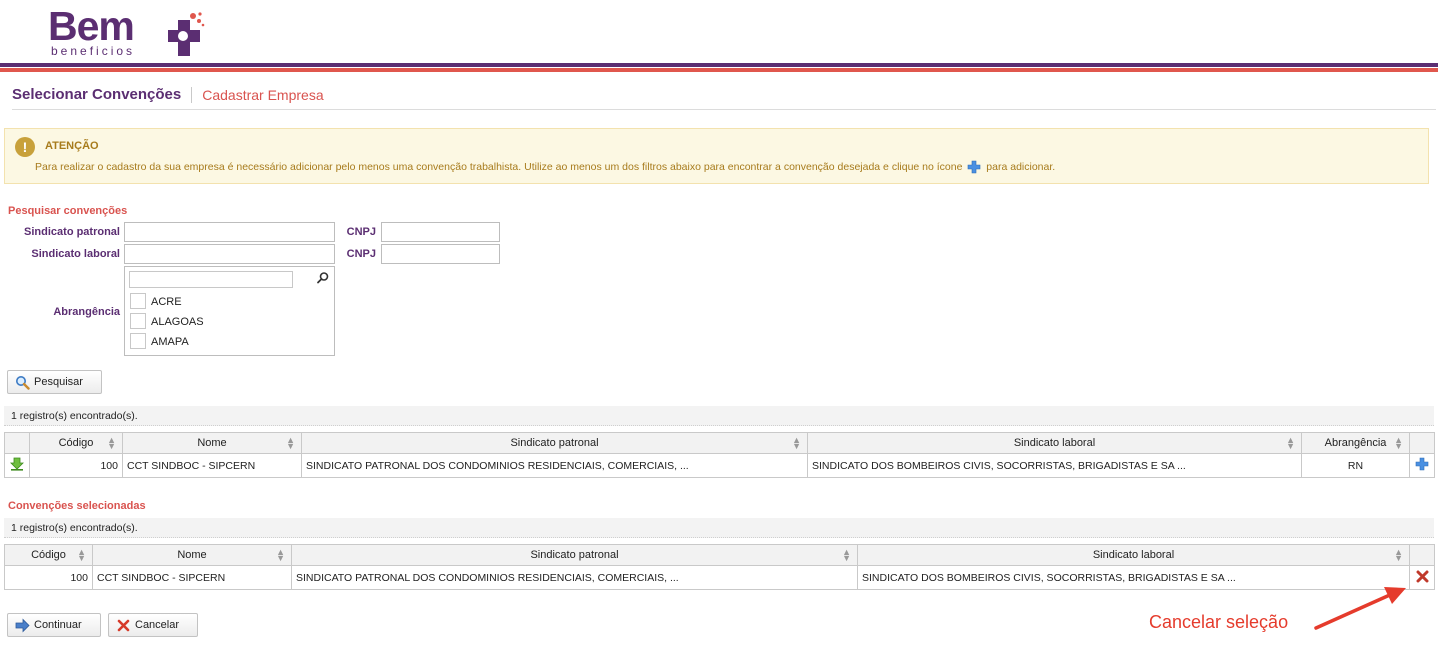 This screenshot has height=652, width=1438. I want to click on alert-text-after: para adicionar., so click(1021, 166).